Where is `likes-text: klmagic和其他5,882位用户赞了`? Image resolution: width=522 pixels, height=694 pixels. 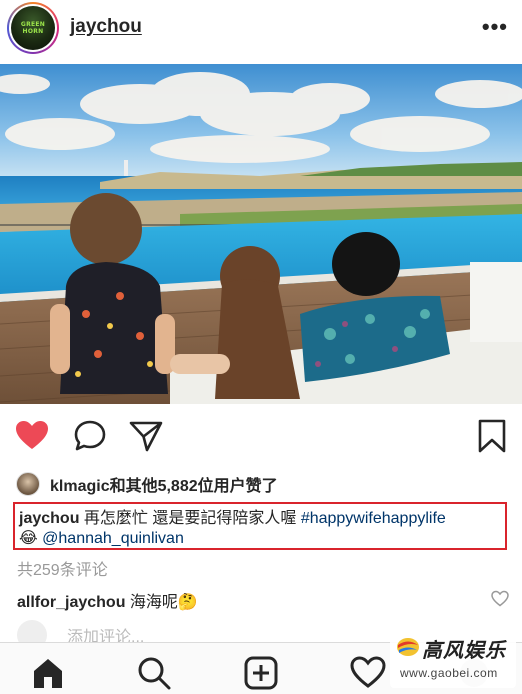
likes-text: klmagic和其他5,882位用户赞了 is located at coordinates (164, 486).